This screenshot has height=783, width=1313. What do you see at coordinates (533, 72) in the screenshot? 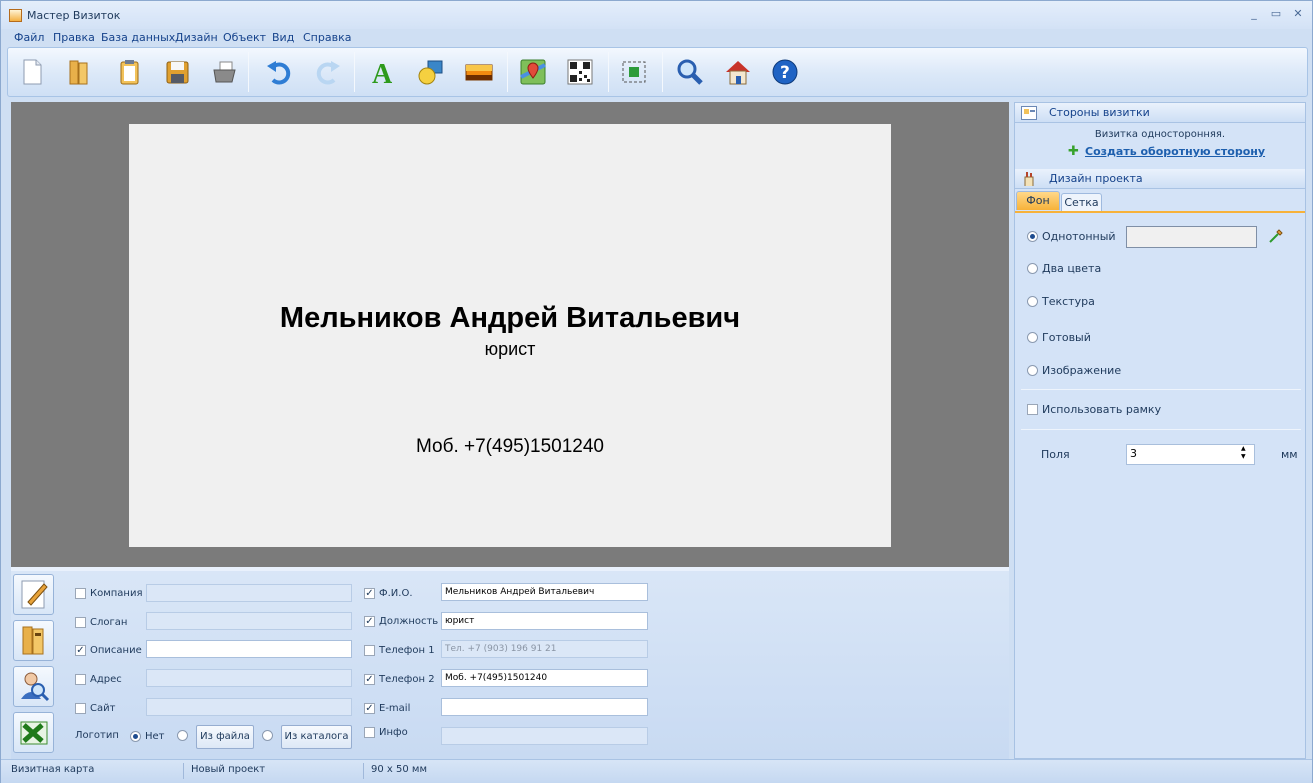
I see `map-icon` at bounding box center [533, 72].